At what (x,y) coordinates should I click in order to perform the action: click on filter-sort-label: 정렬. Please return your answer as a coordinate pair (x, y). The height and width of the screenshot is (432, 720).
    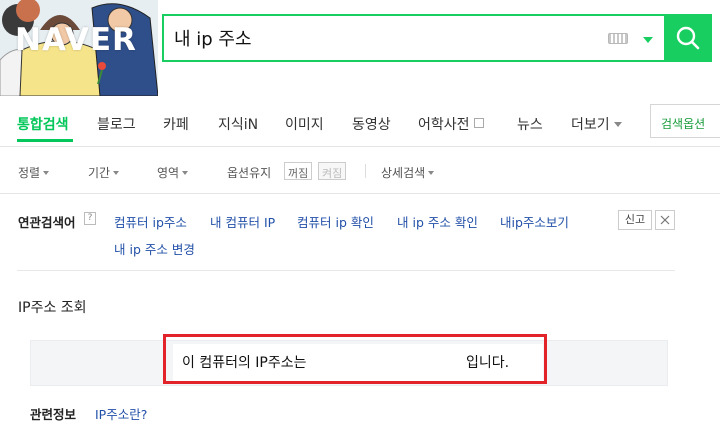
    Looking at the image, I should click on (29, 173).